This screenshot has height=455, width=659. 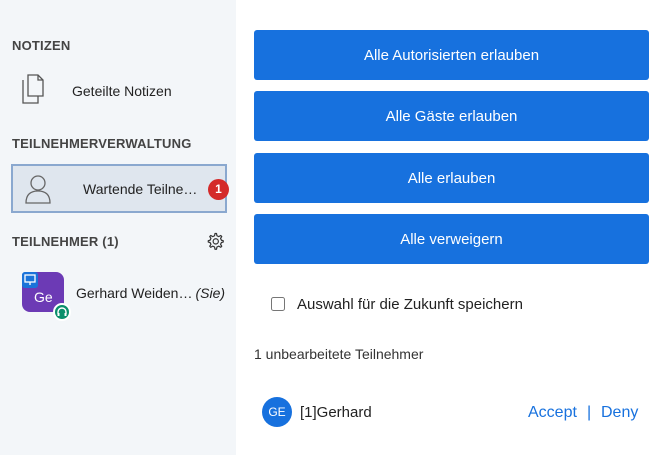 I want to click on allow-authenticated-button: Alle Autorisierten erlauben, so click(x=451, y=55).